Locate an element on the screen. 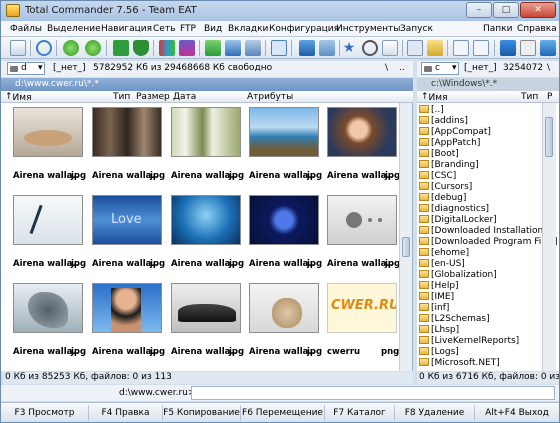 This screenshot has width=560, height=423. network-icon is located at coordinates (307, 48).